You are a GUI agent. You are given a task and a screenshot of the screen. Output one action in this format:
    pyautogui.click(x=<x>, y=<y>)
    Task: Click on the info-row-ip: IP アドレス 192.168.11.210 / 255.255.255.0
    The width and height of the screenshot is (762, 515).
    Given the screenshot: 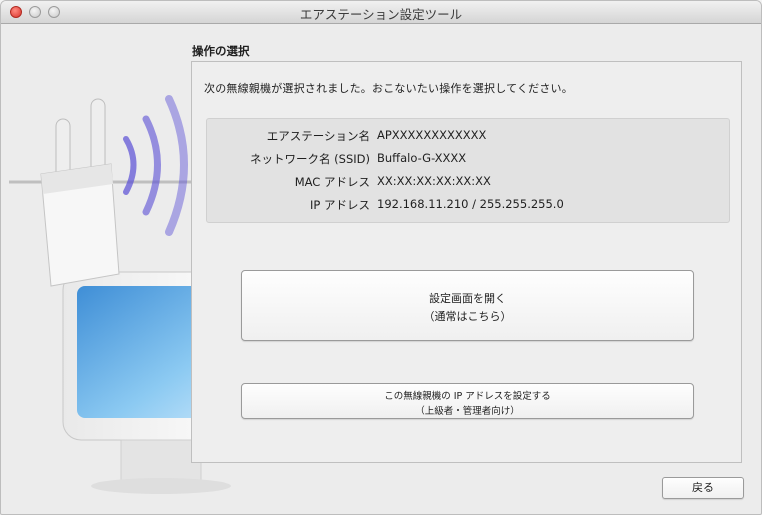 What is the action you would take?
    pyautogui.click(x=468, y=207)
    